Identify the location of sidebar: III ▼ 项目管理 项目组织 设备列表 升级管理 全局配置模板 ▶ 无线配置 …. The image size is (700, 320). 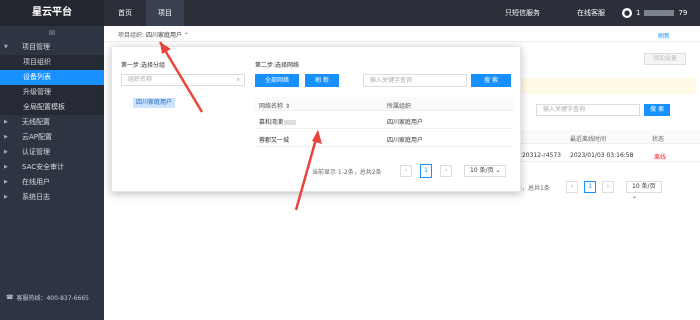
(52, 173).